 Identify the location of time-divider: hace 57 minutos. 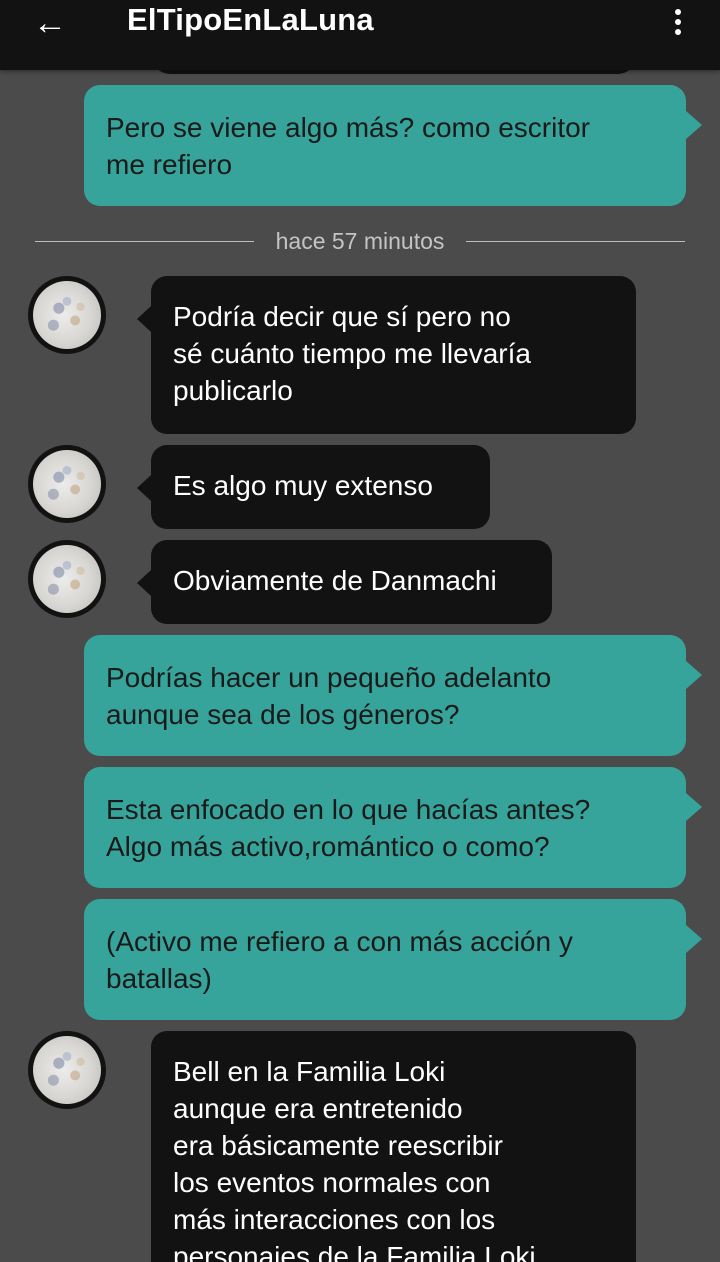
(360, 241).